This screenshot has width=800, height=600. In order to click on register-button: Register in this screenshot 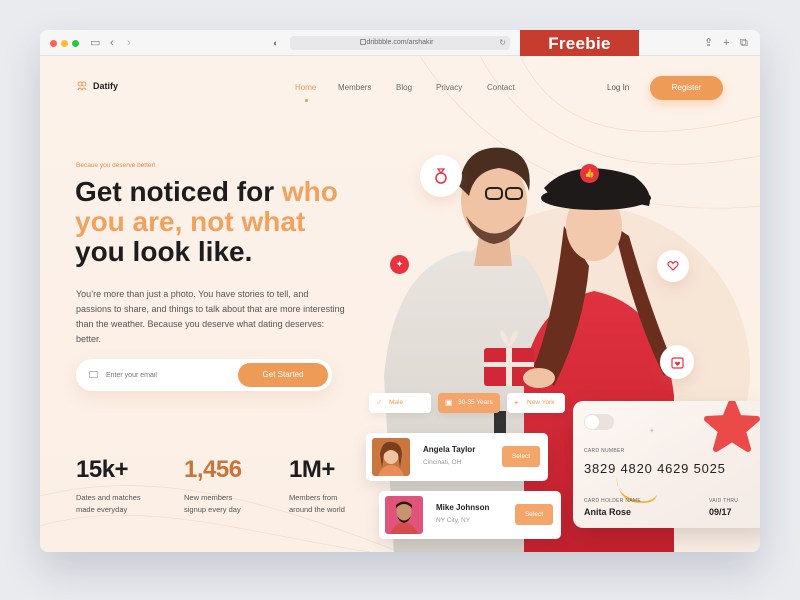, I will do `click(686, 88)`.